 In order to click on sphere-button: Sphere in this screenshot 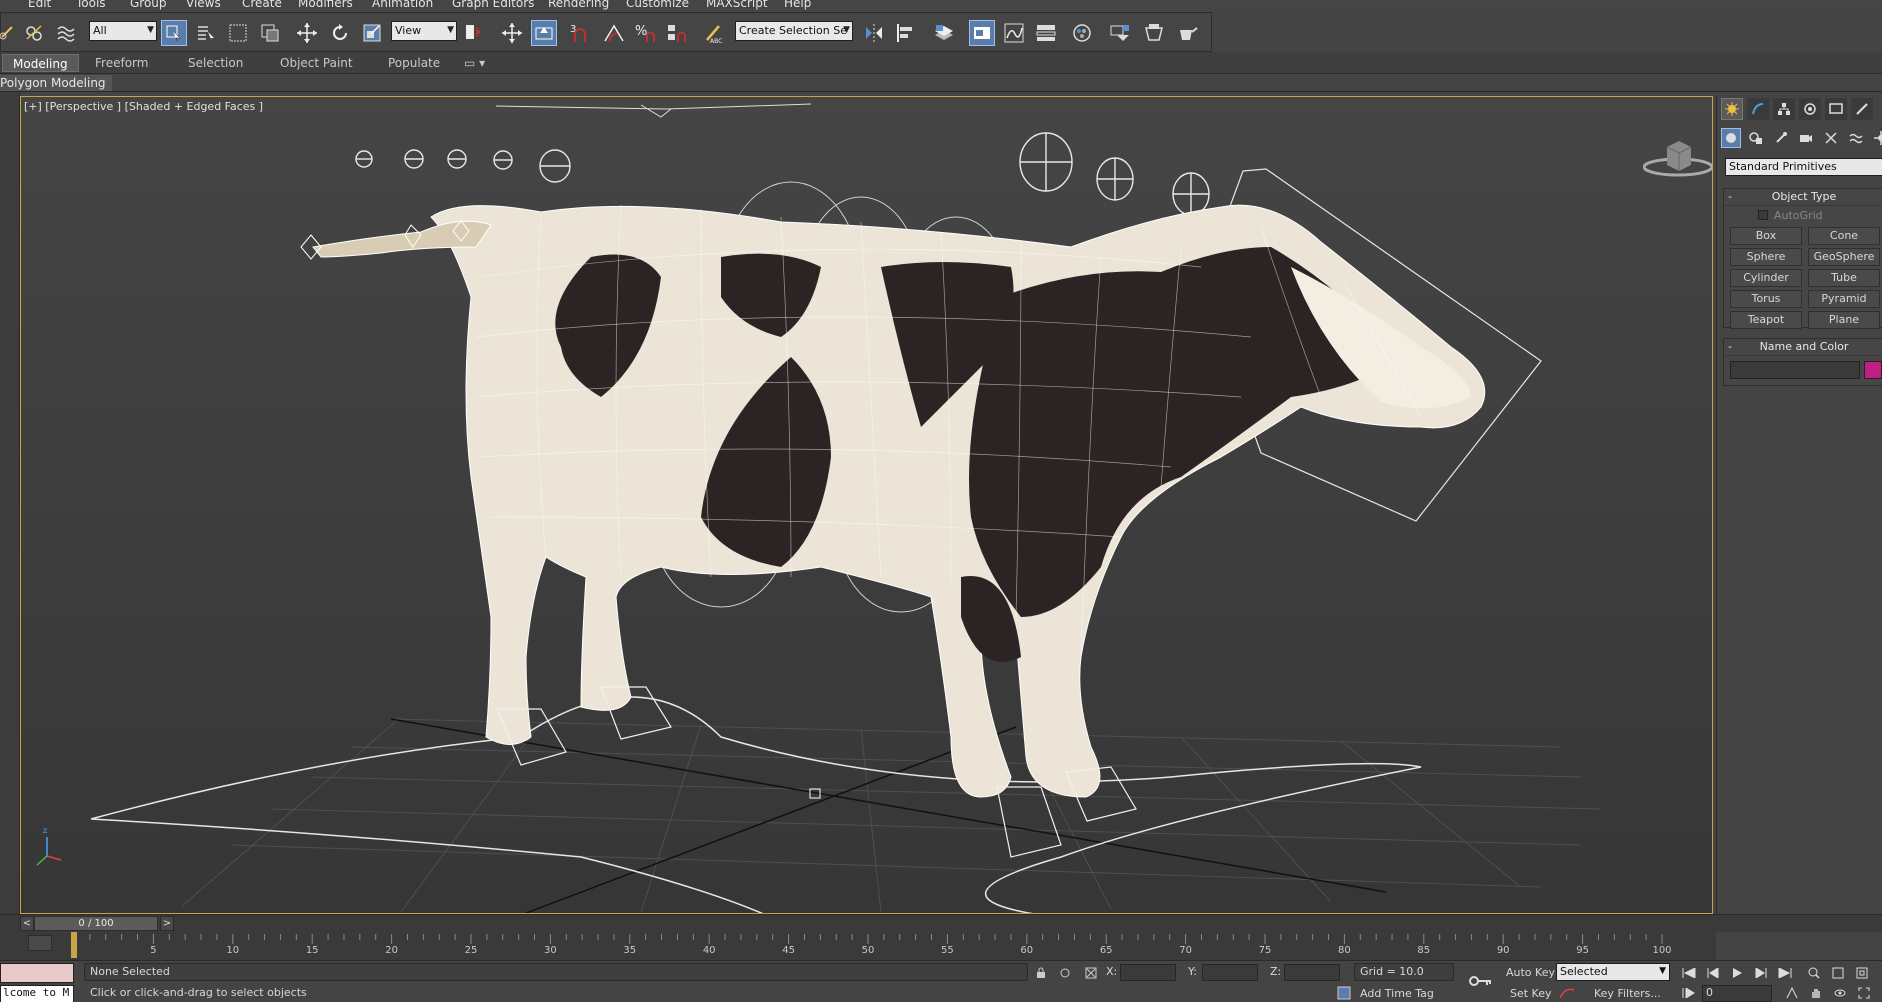, I will do `click(1766, 257)`.